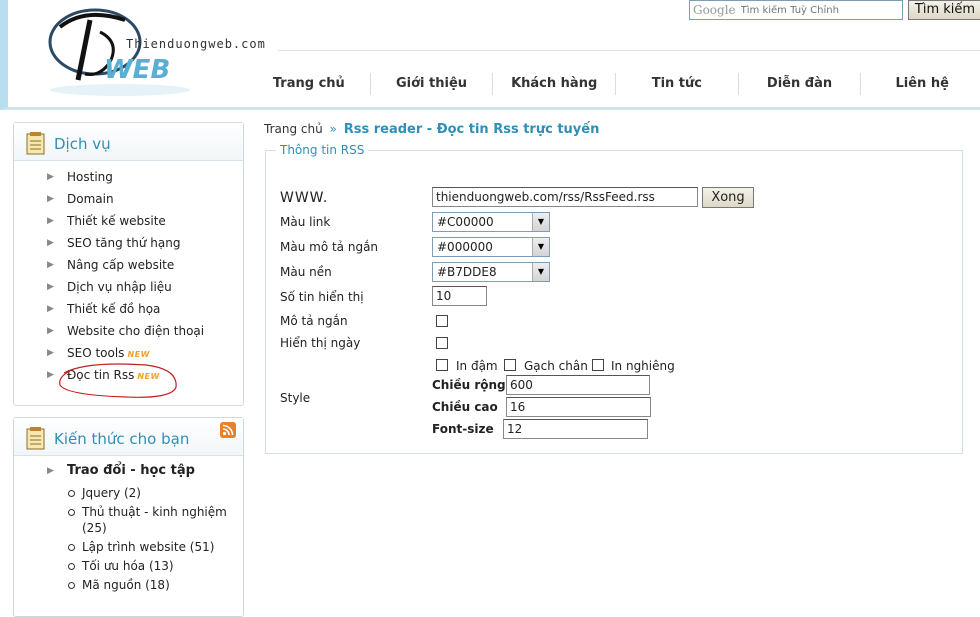 This screenshot has width=980, height=617. Describe the element at coordinates (728, 197) in the screenshot. I see `submit-button: Xong` at that location.